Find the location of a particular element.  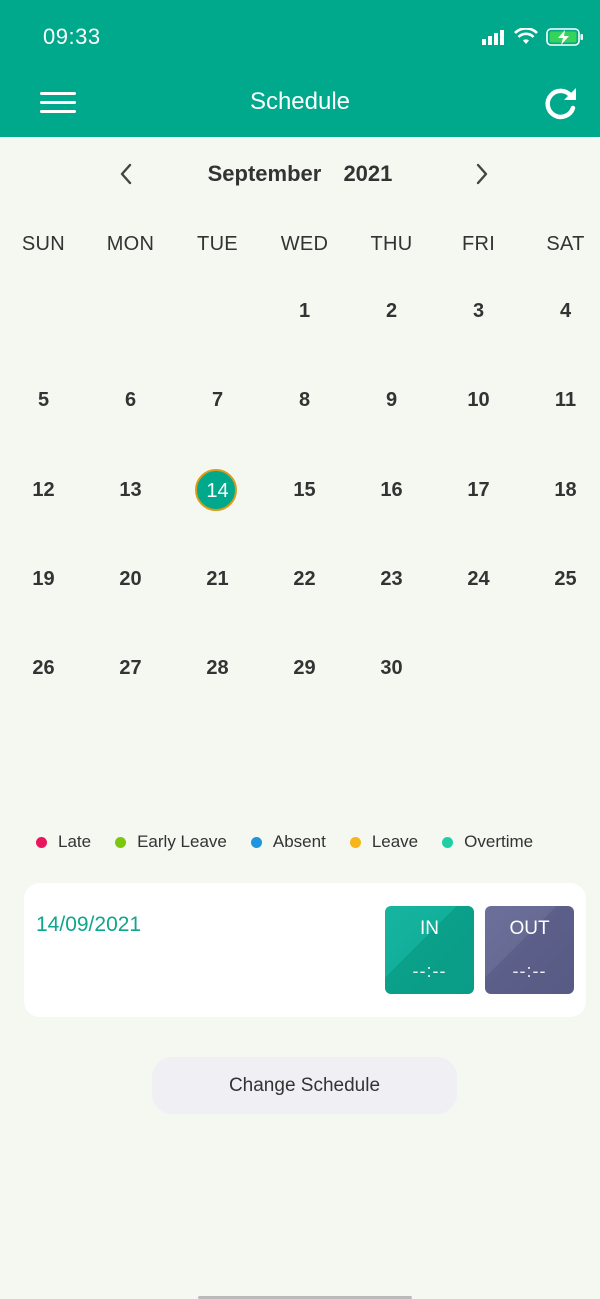

chevron-right-icon is located at coordinates (482, 174).